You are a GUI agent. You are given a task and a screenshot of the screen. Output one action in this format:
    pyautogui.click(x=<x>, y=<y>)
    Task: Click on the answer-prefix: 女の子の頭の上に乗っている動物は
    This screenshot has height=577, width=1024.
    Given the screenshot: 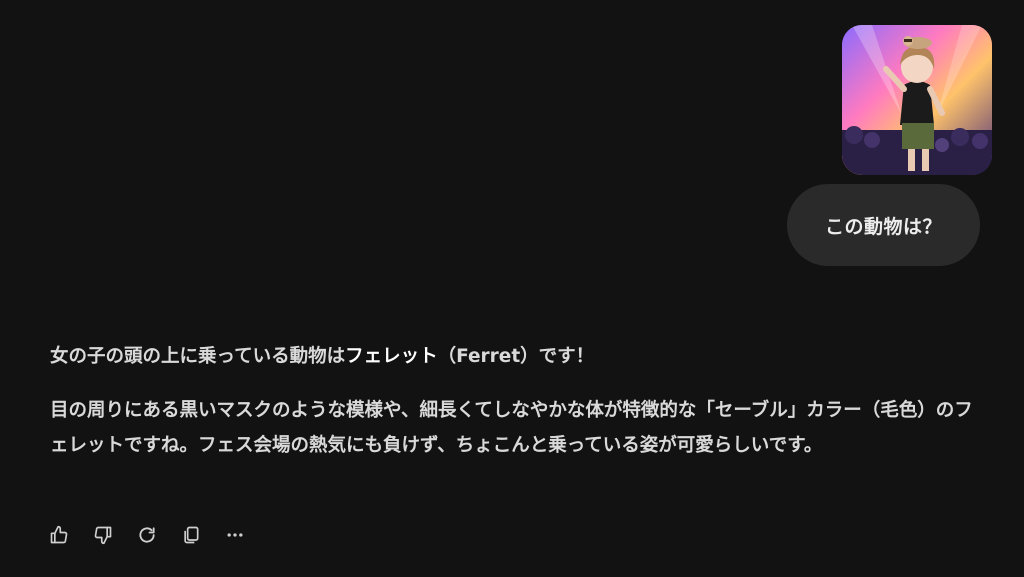 What is the action you would take?
    pyautogui.click(x=198, y=356)
    